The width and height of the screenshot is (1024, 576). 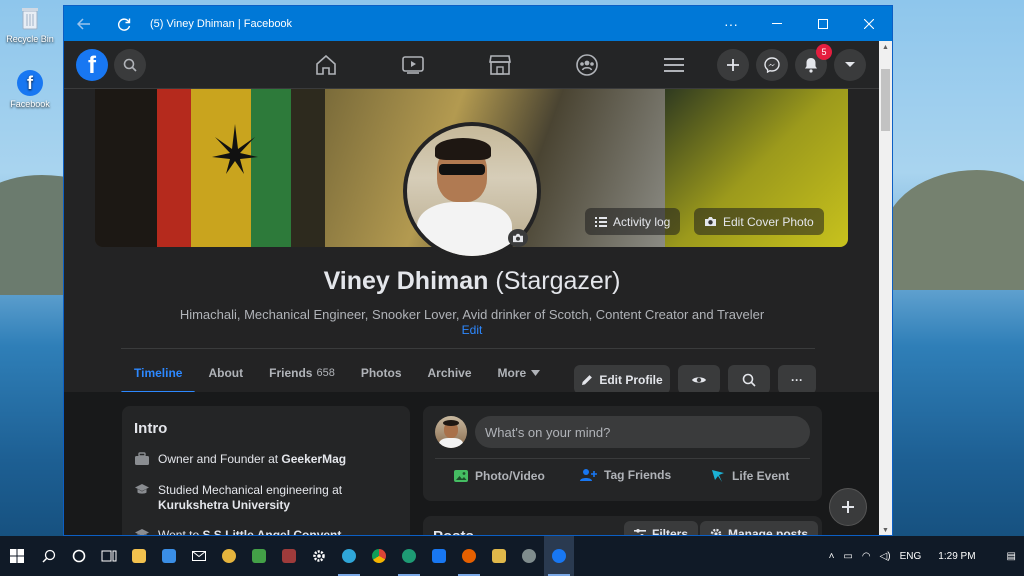 I want to click on eye-icon, so click(x=699, y=379).